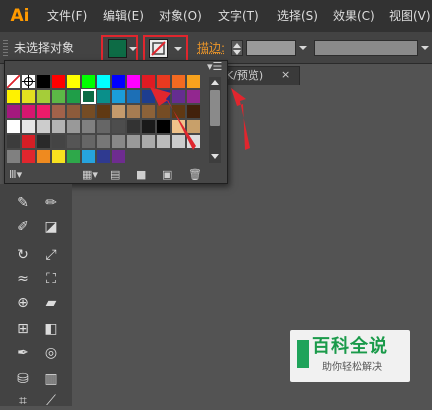  What do you see at coordinates (240, 119) in the screenshot?
I see `arrow-to-panel-menu` at bounding box center [240, 119].